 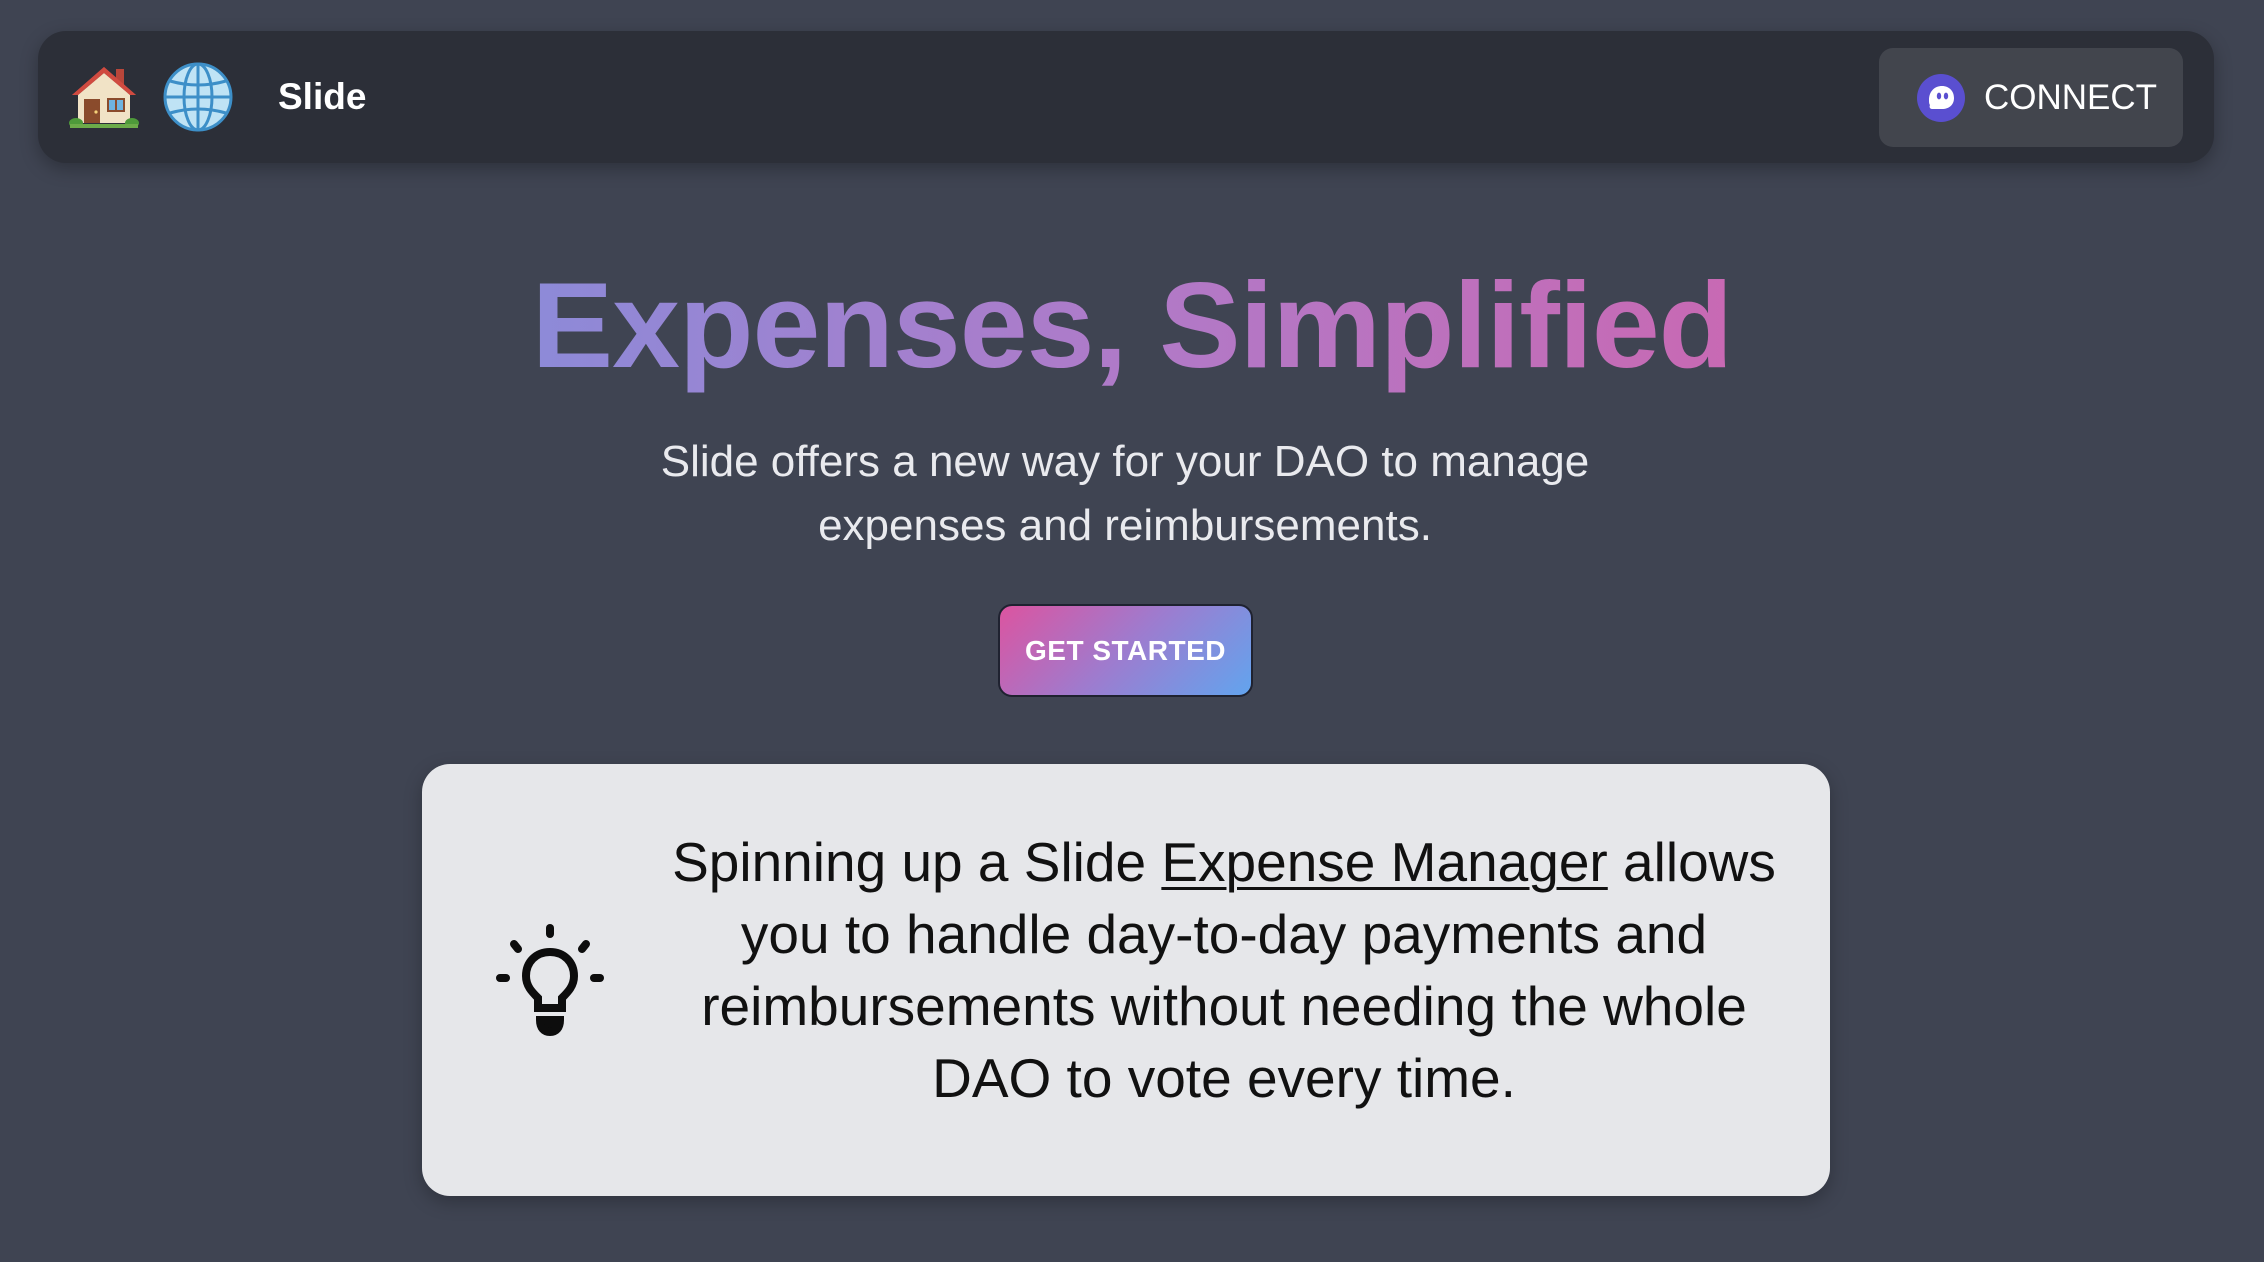 What do you see at coordinates (1126, 97) in the screenshot?
I see `top-navbar: Slide CONNECT` at bounding box center [1126, 97].